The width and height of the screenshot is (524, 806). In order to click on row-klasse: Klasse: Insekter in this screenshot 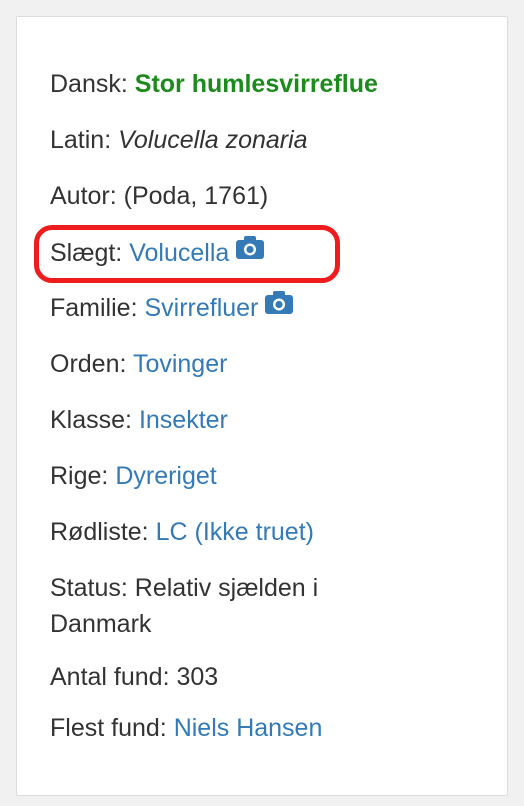, I will do `click(139, 420)`.